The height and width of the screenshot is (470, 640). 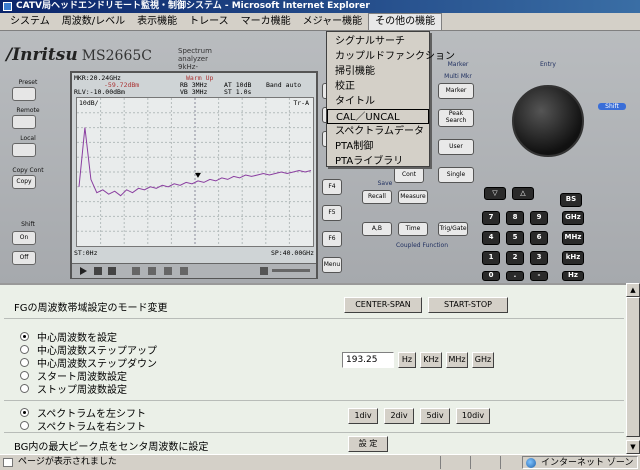 What do you see at coordinates (378, 161) in the screenshot?
I see `dropdown-item-pta-library: PTAライブラリ` at bounding box center [378, 161].